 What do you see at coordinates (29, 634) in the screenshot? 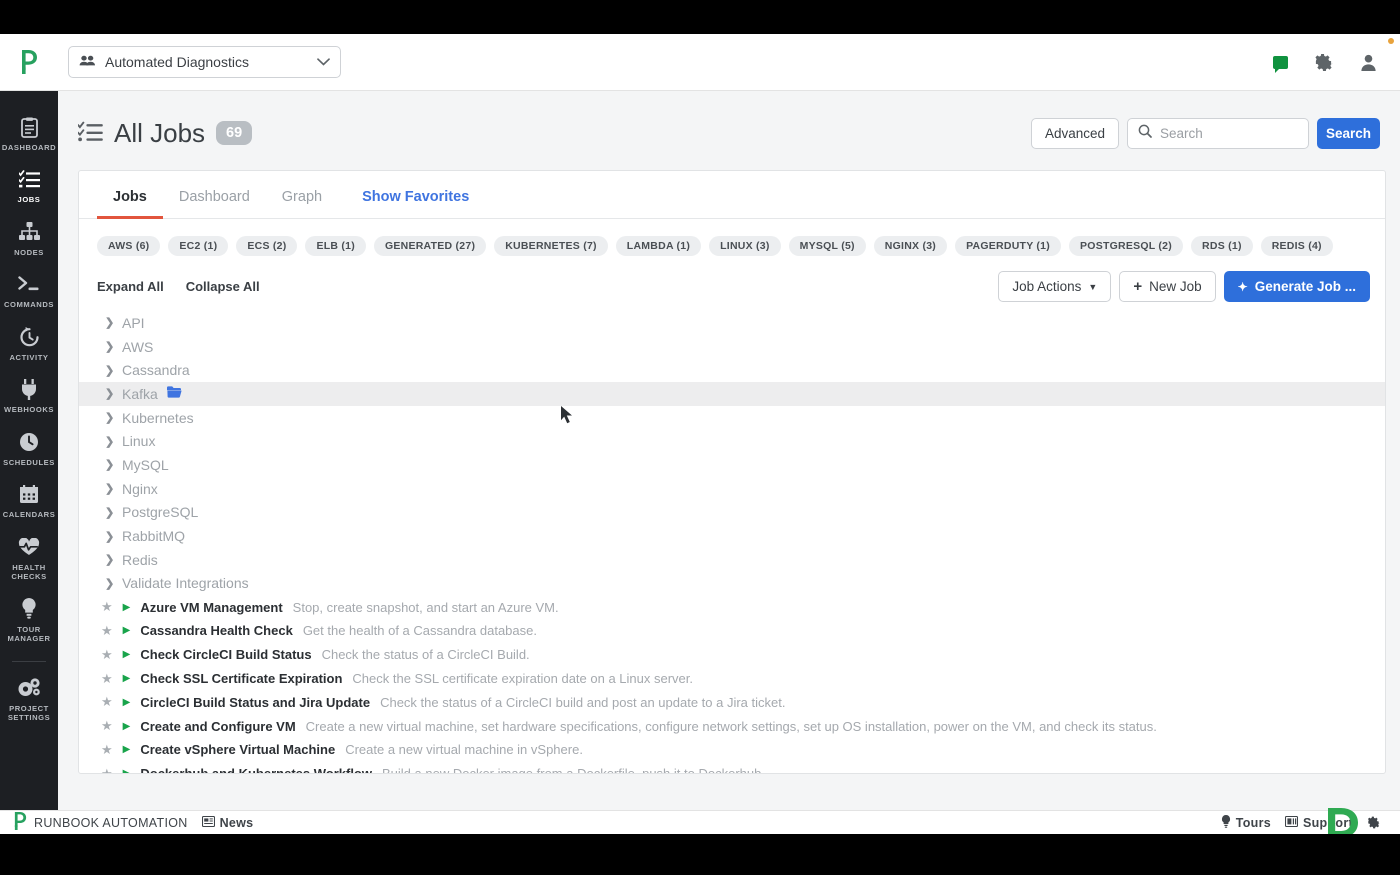
I see `sidebar-item-label: TOUR MANAGER` at bounding box center [29, 634].